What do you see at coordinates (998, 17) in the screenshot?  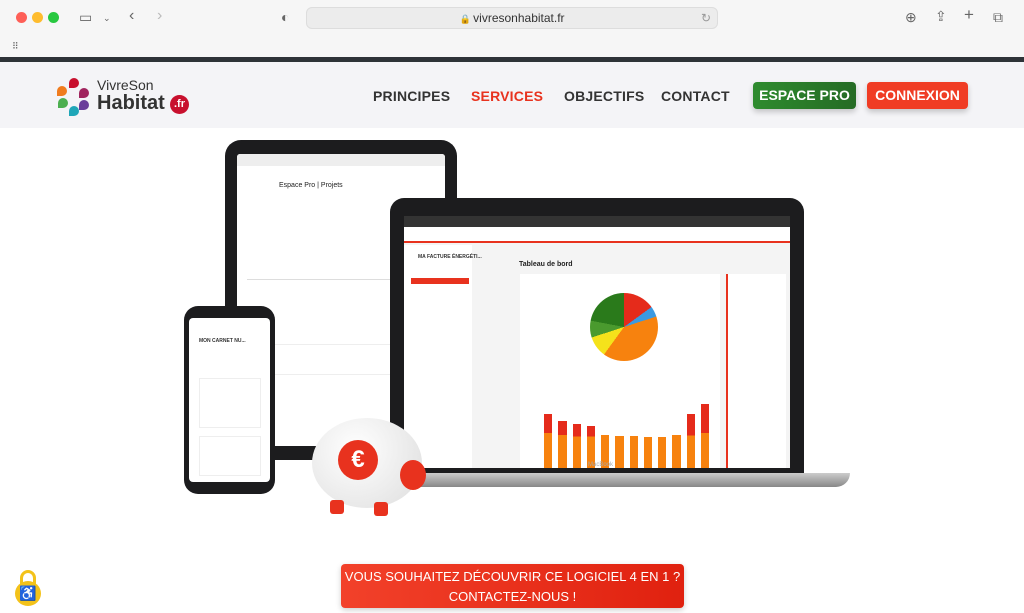 I see `tab-overview-icon: ⧉` at bounding box center [998, 17].